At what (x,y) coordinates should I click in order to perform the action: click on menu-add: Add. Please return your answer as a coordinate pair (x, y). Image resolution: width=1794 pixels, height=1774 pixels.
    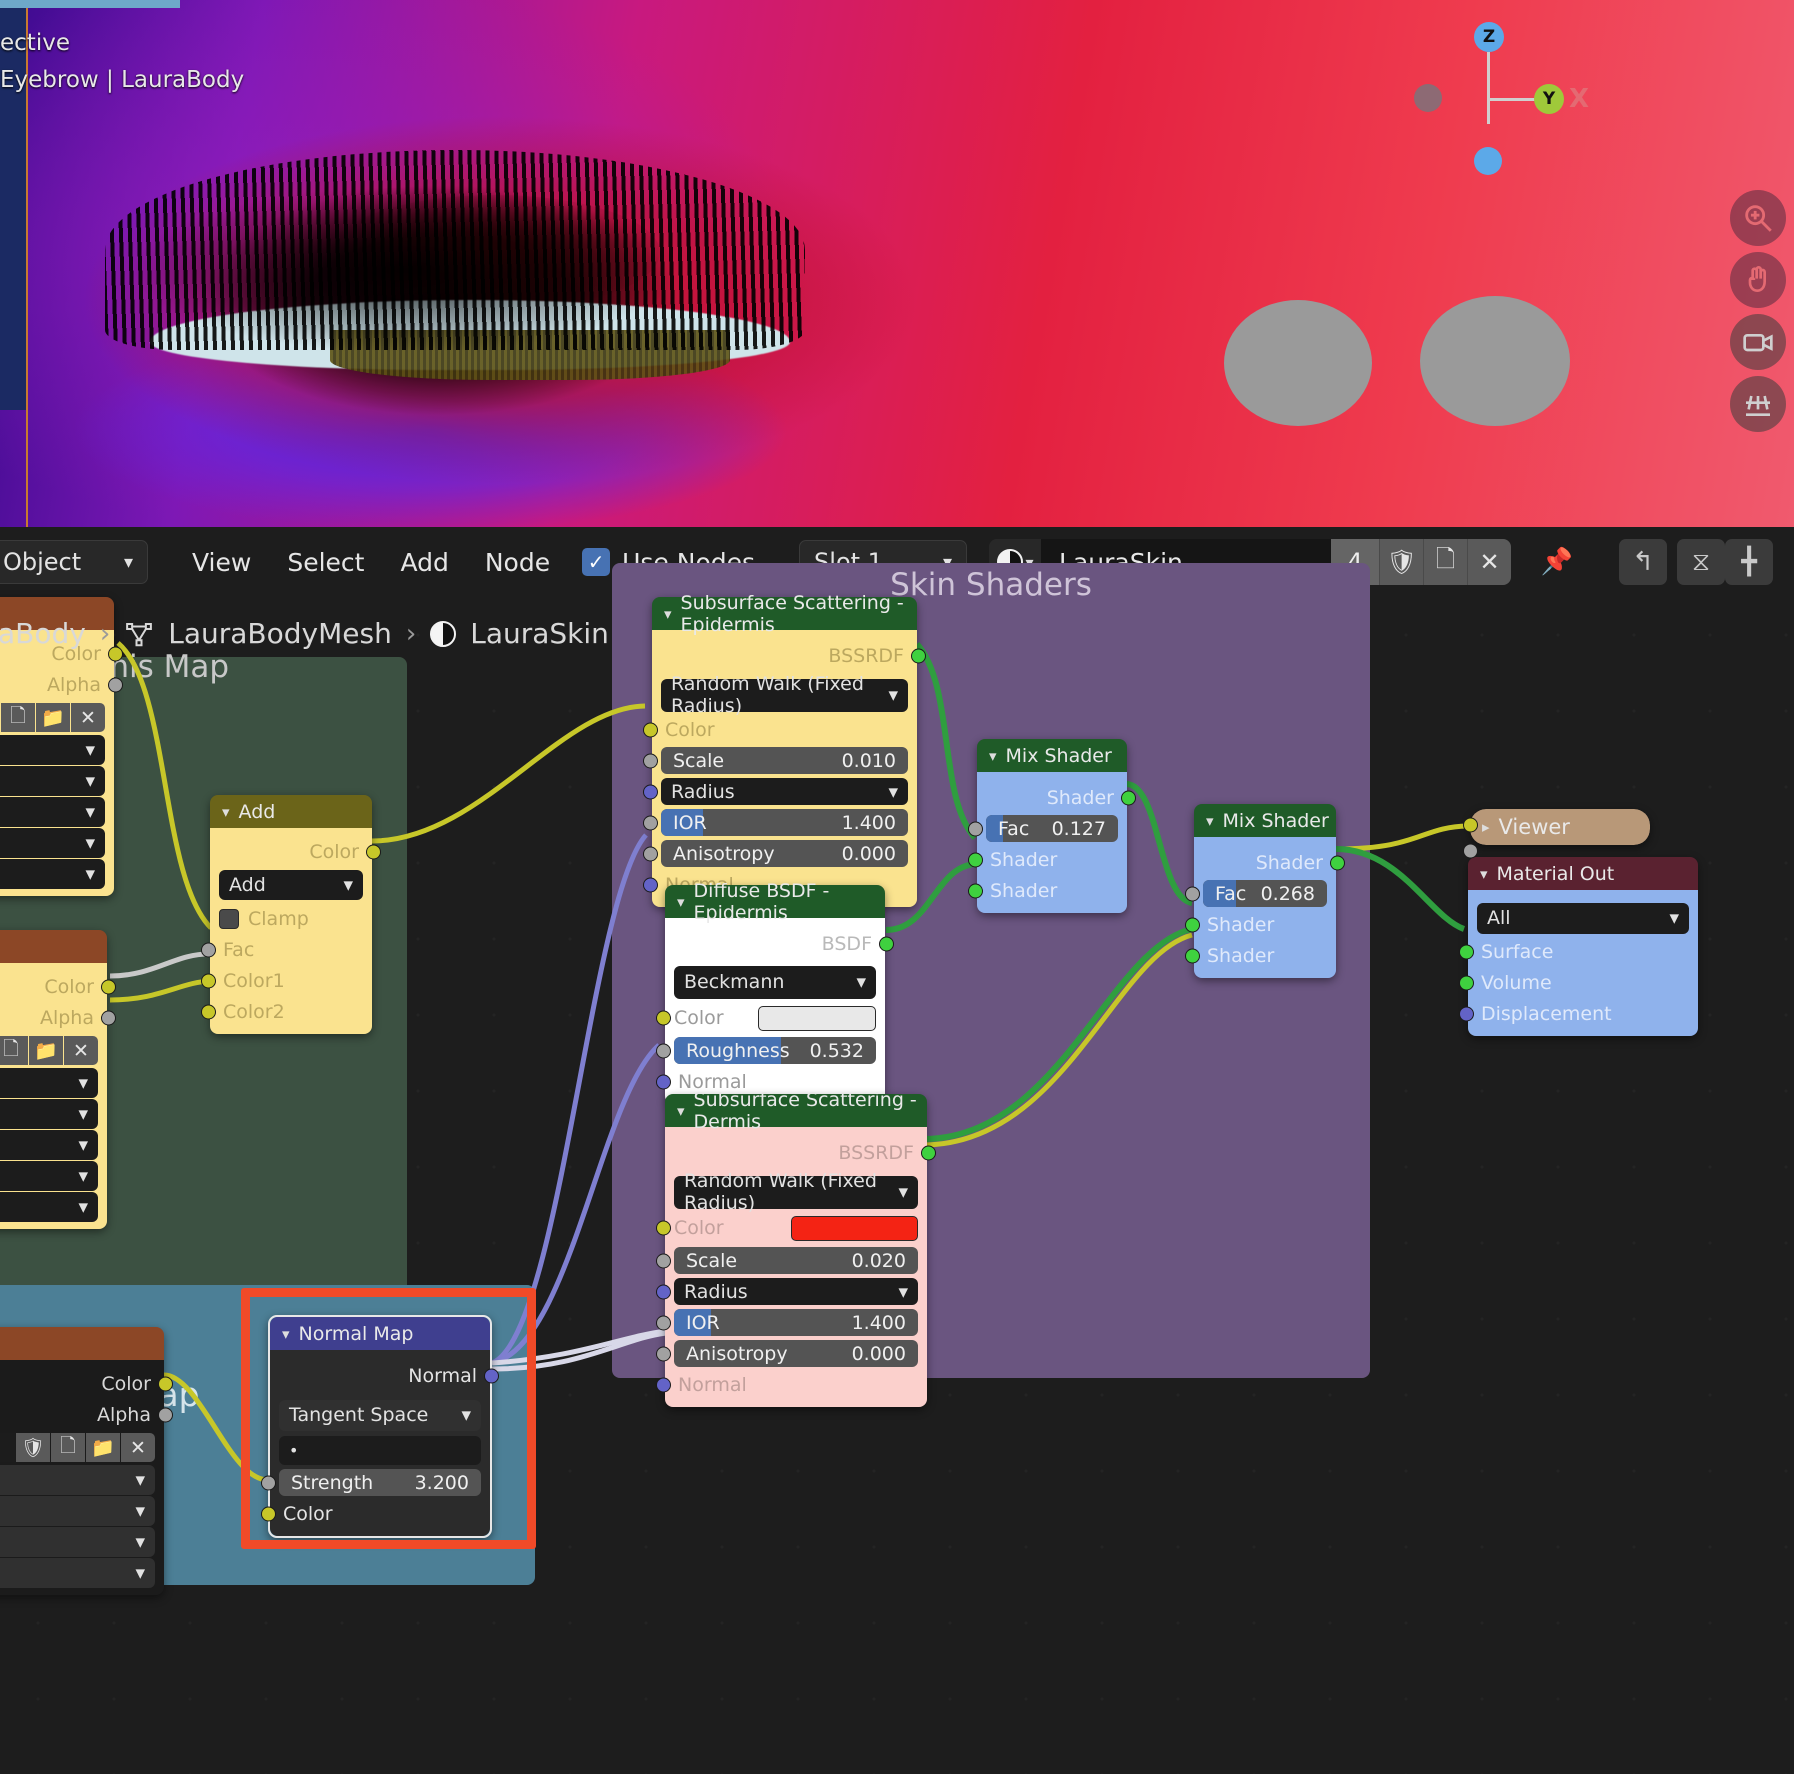
    Looking at the image, I should click on (424, 562).